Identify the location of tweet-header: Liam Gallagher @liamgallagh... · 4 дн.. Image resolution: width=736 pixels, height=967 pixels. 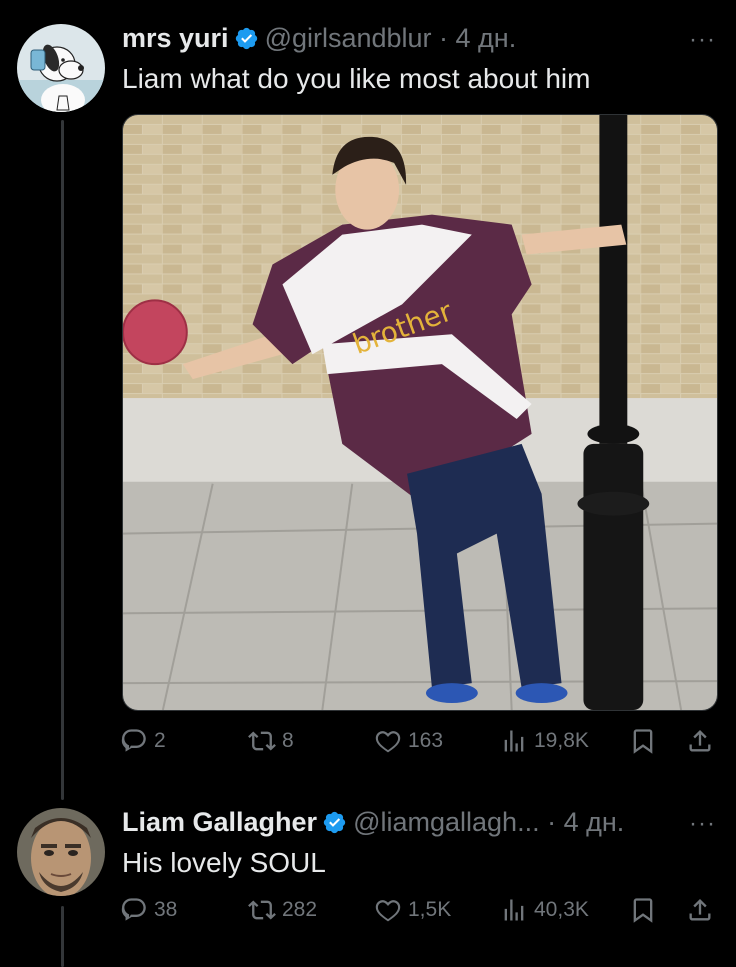
(373, 822).